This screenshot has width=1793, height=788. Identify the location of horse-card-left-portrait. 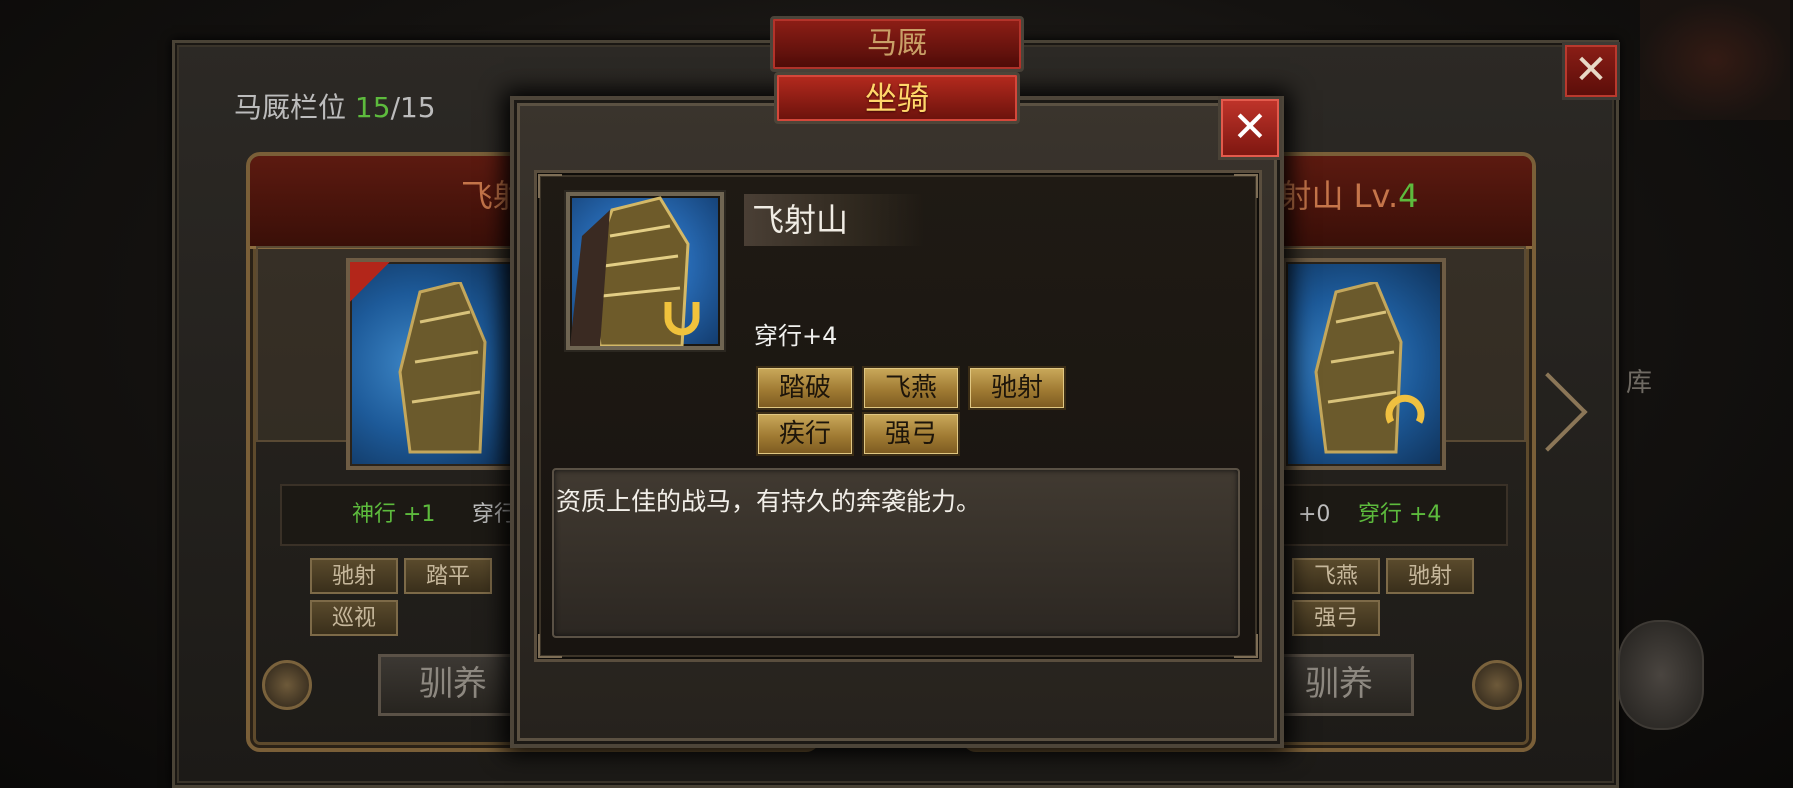
(431, 364).